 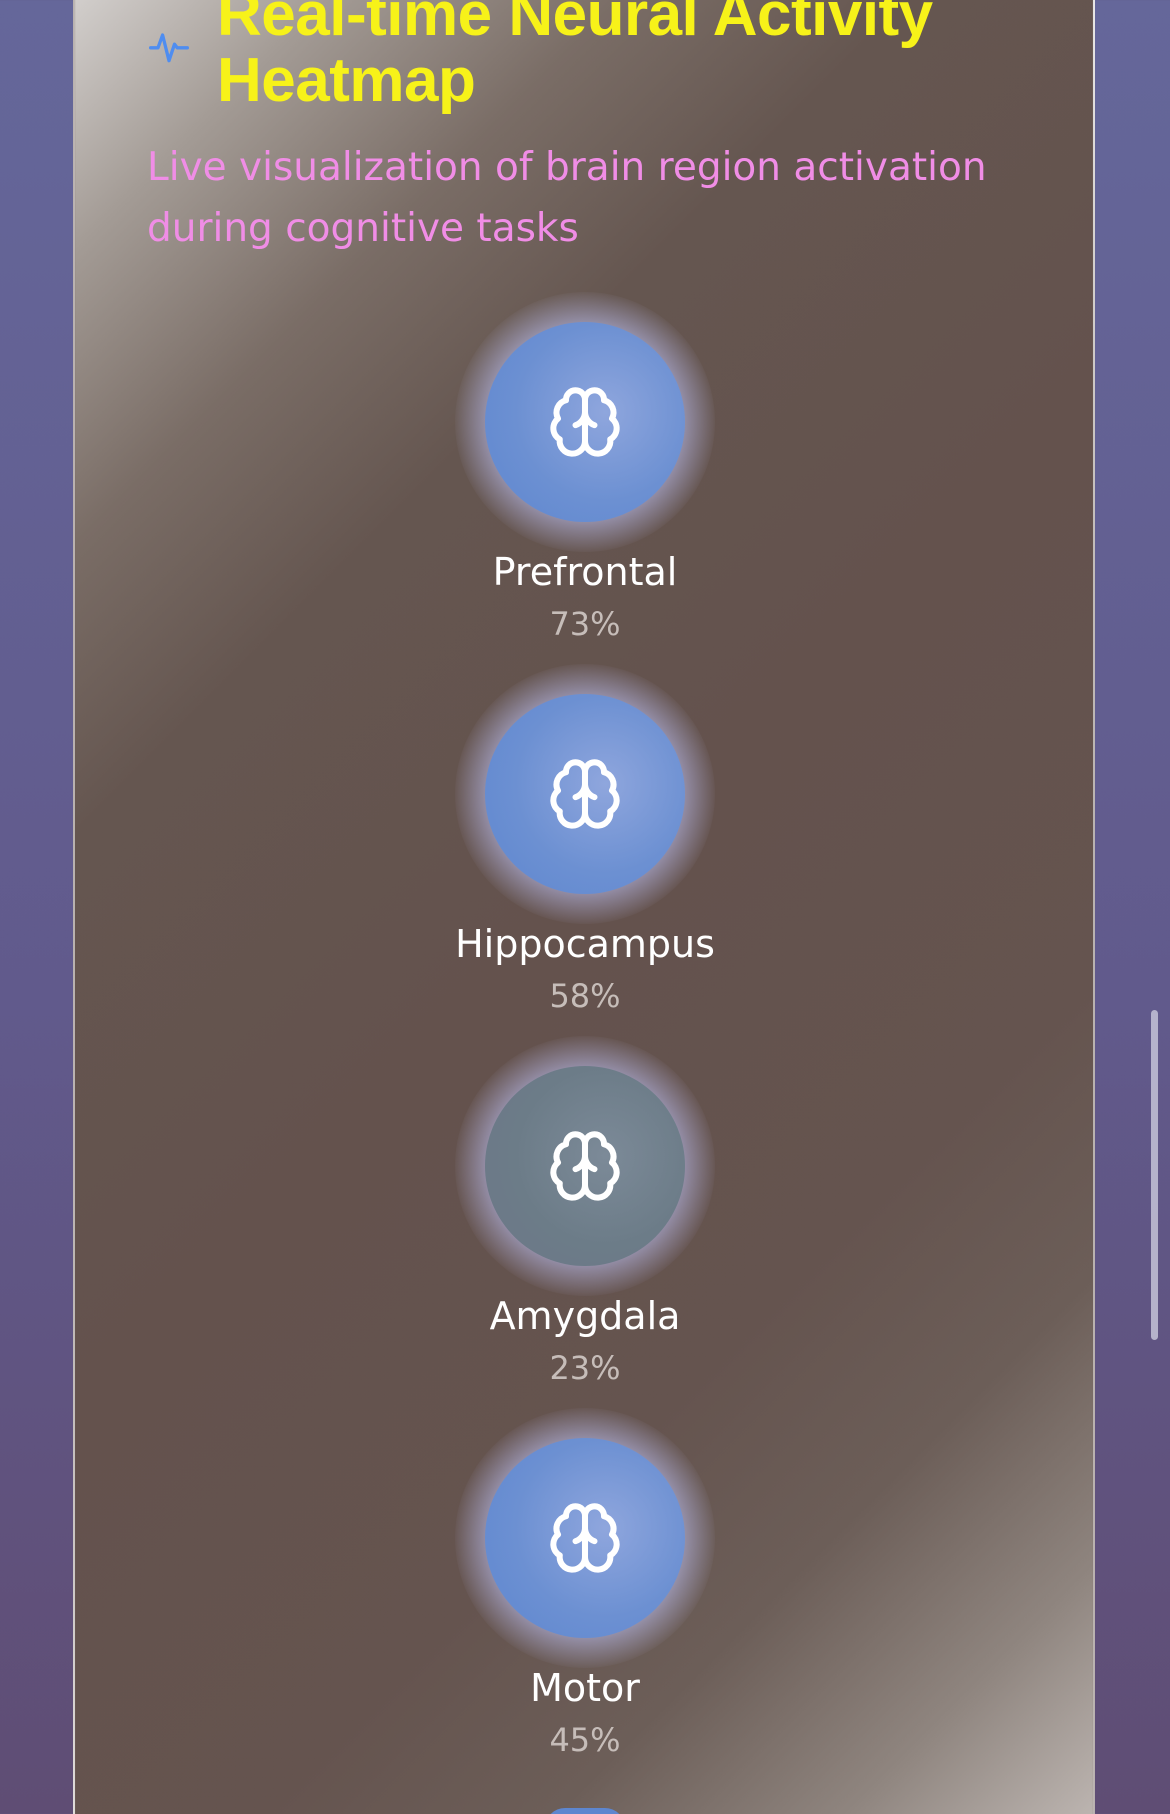 I want to click on region-item-prefrontal: Prefrontal 73%, so click(x=585, y=468).